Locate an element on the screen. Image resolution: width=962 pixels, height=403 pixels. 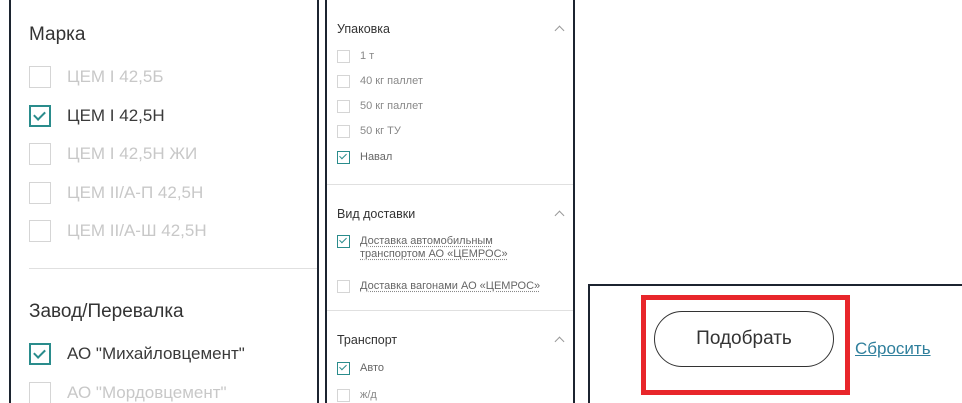
plant-section-title: Завод/Перевалка is located at coordinates (106, 311).